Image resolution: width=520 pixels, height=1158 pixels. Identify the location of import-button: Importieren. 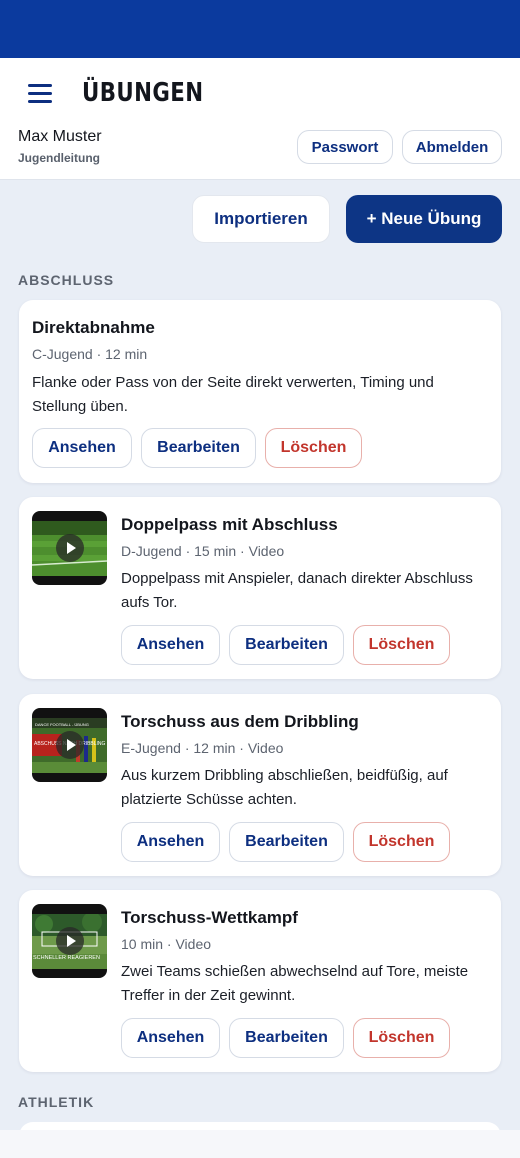
(261, 219).